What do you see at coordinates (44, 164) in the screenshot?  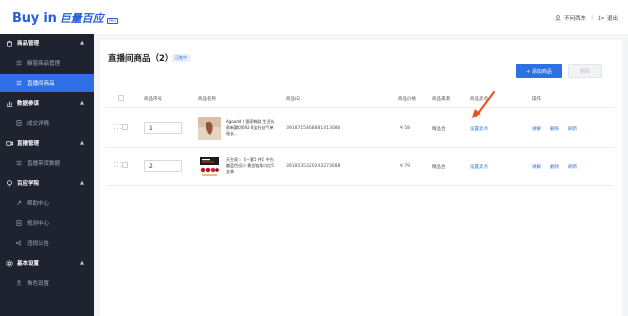 I see `sidebar-item-label: 直播带货数据` at bounding box center [44, 164].